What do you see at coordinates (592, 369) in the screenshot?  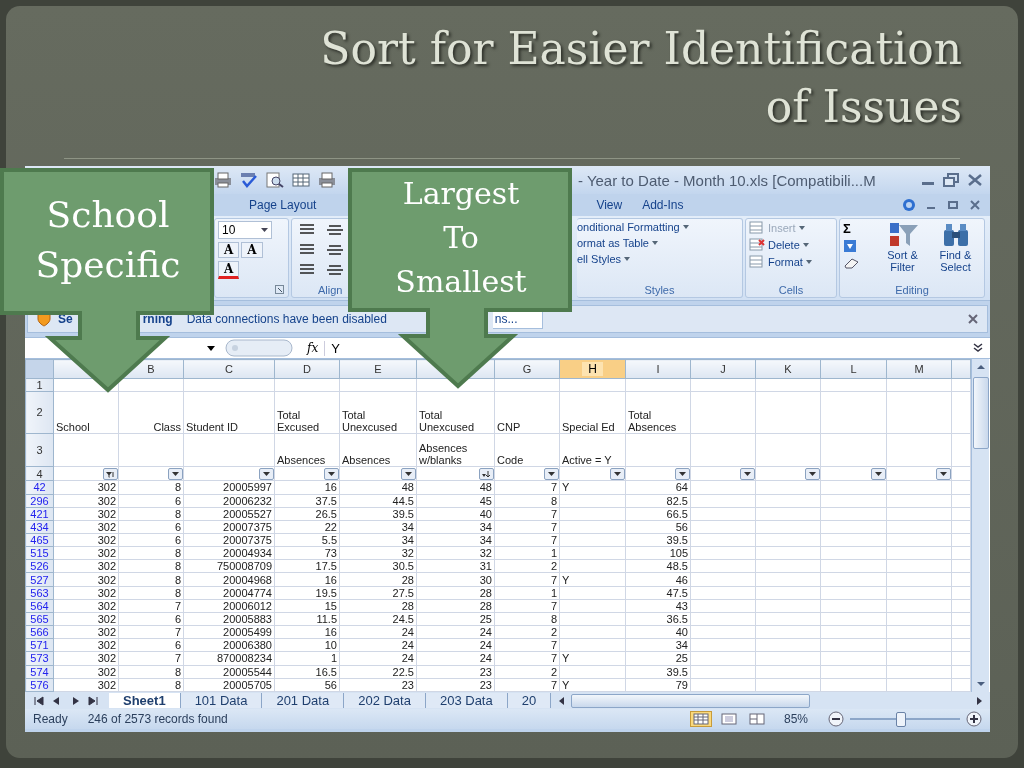 I see `column-header: H` at bounding box center [592, 369].